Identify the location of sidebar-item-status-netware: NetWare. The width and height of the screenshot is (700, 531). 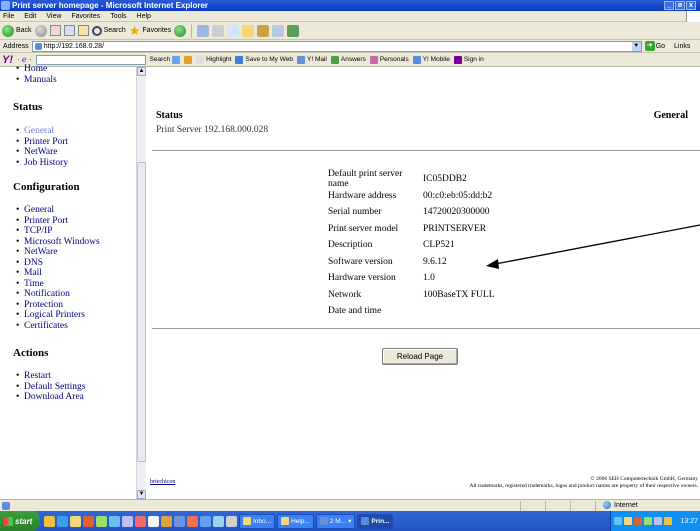
(41, 152).